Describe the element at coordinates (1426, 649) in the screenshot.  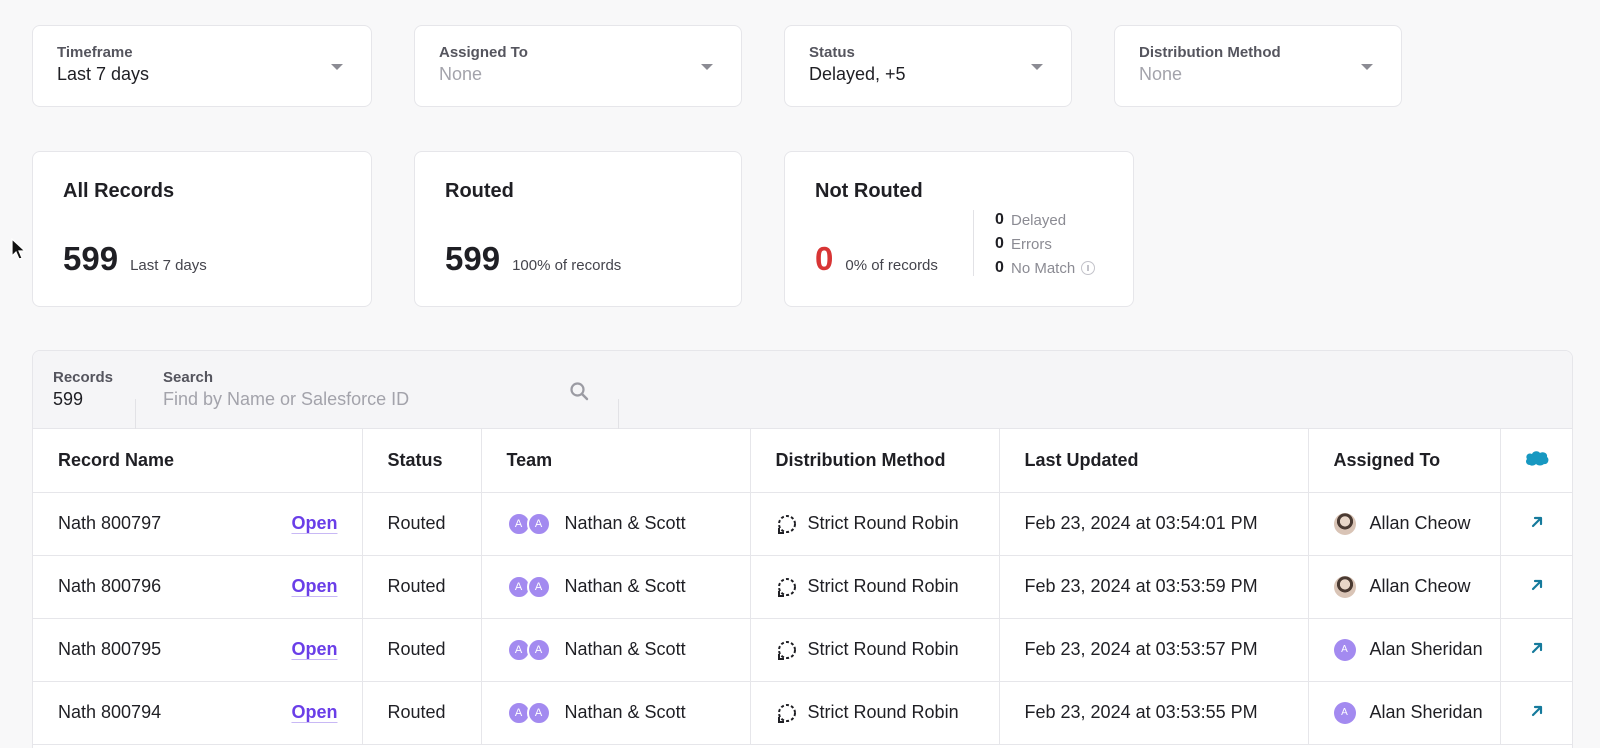
I see `assignee-name: Alan Sheridan` at that location.